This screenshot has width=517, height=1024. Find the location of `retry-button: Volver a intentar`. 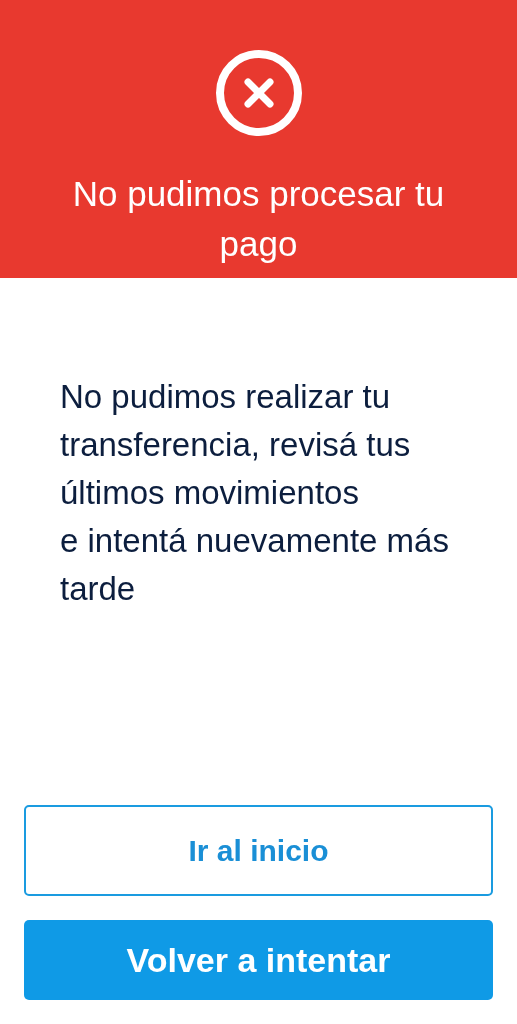

retry-button: Volver a intentar is located at coordinates (258, 960).